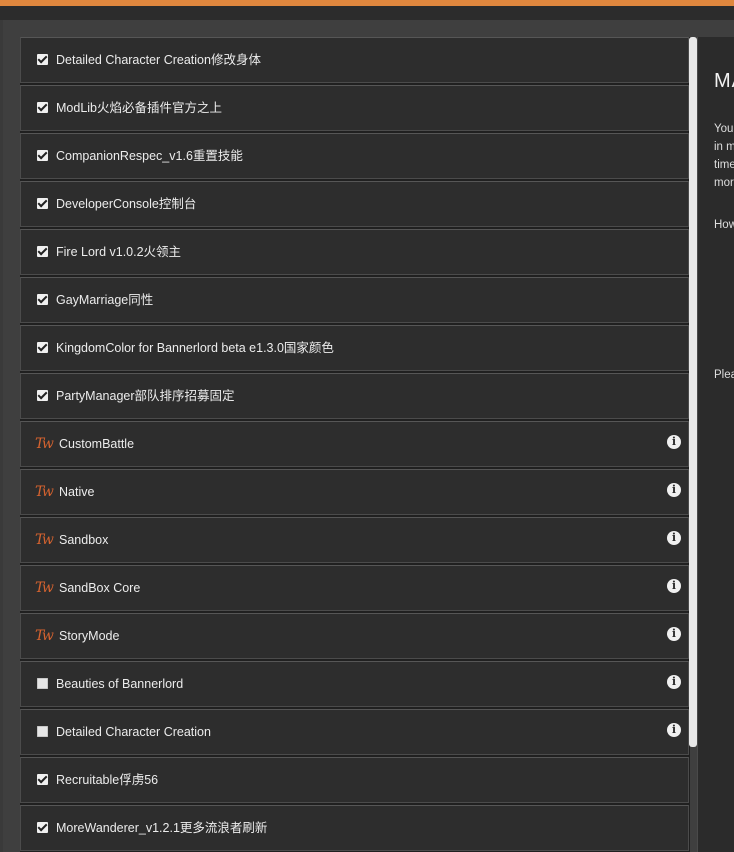 The height and width of the screenshot is (852, 734). I want to click on mod-name: Detailed Character Creation修改身体, so click(158, 60).